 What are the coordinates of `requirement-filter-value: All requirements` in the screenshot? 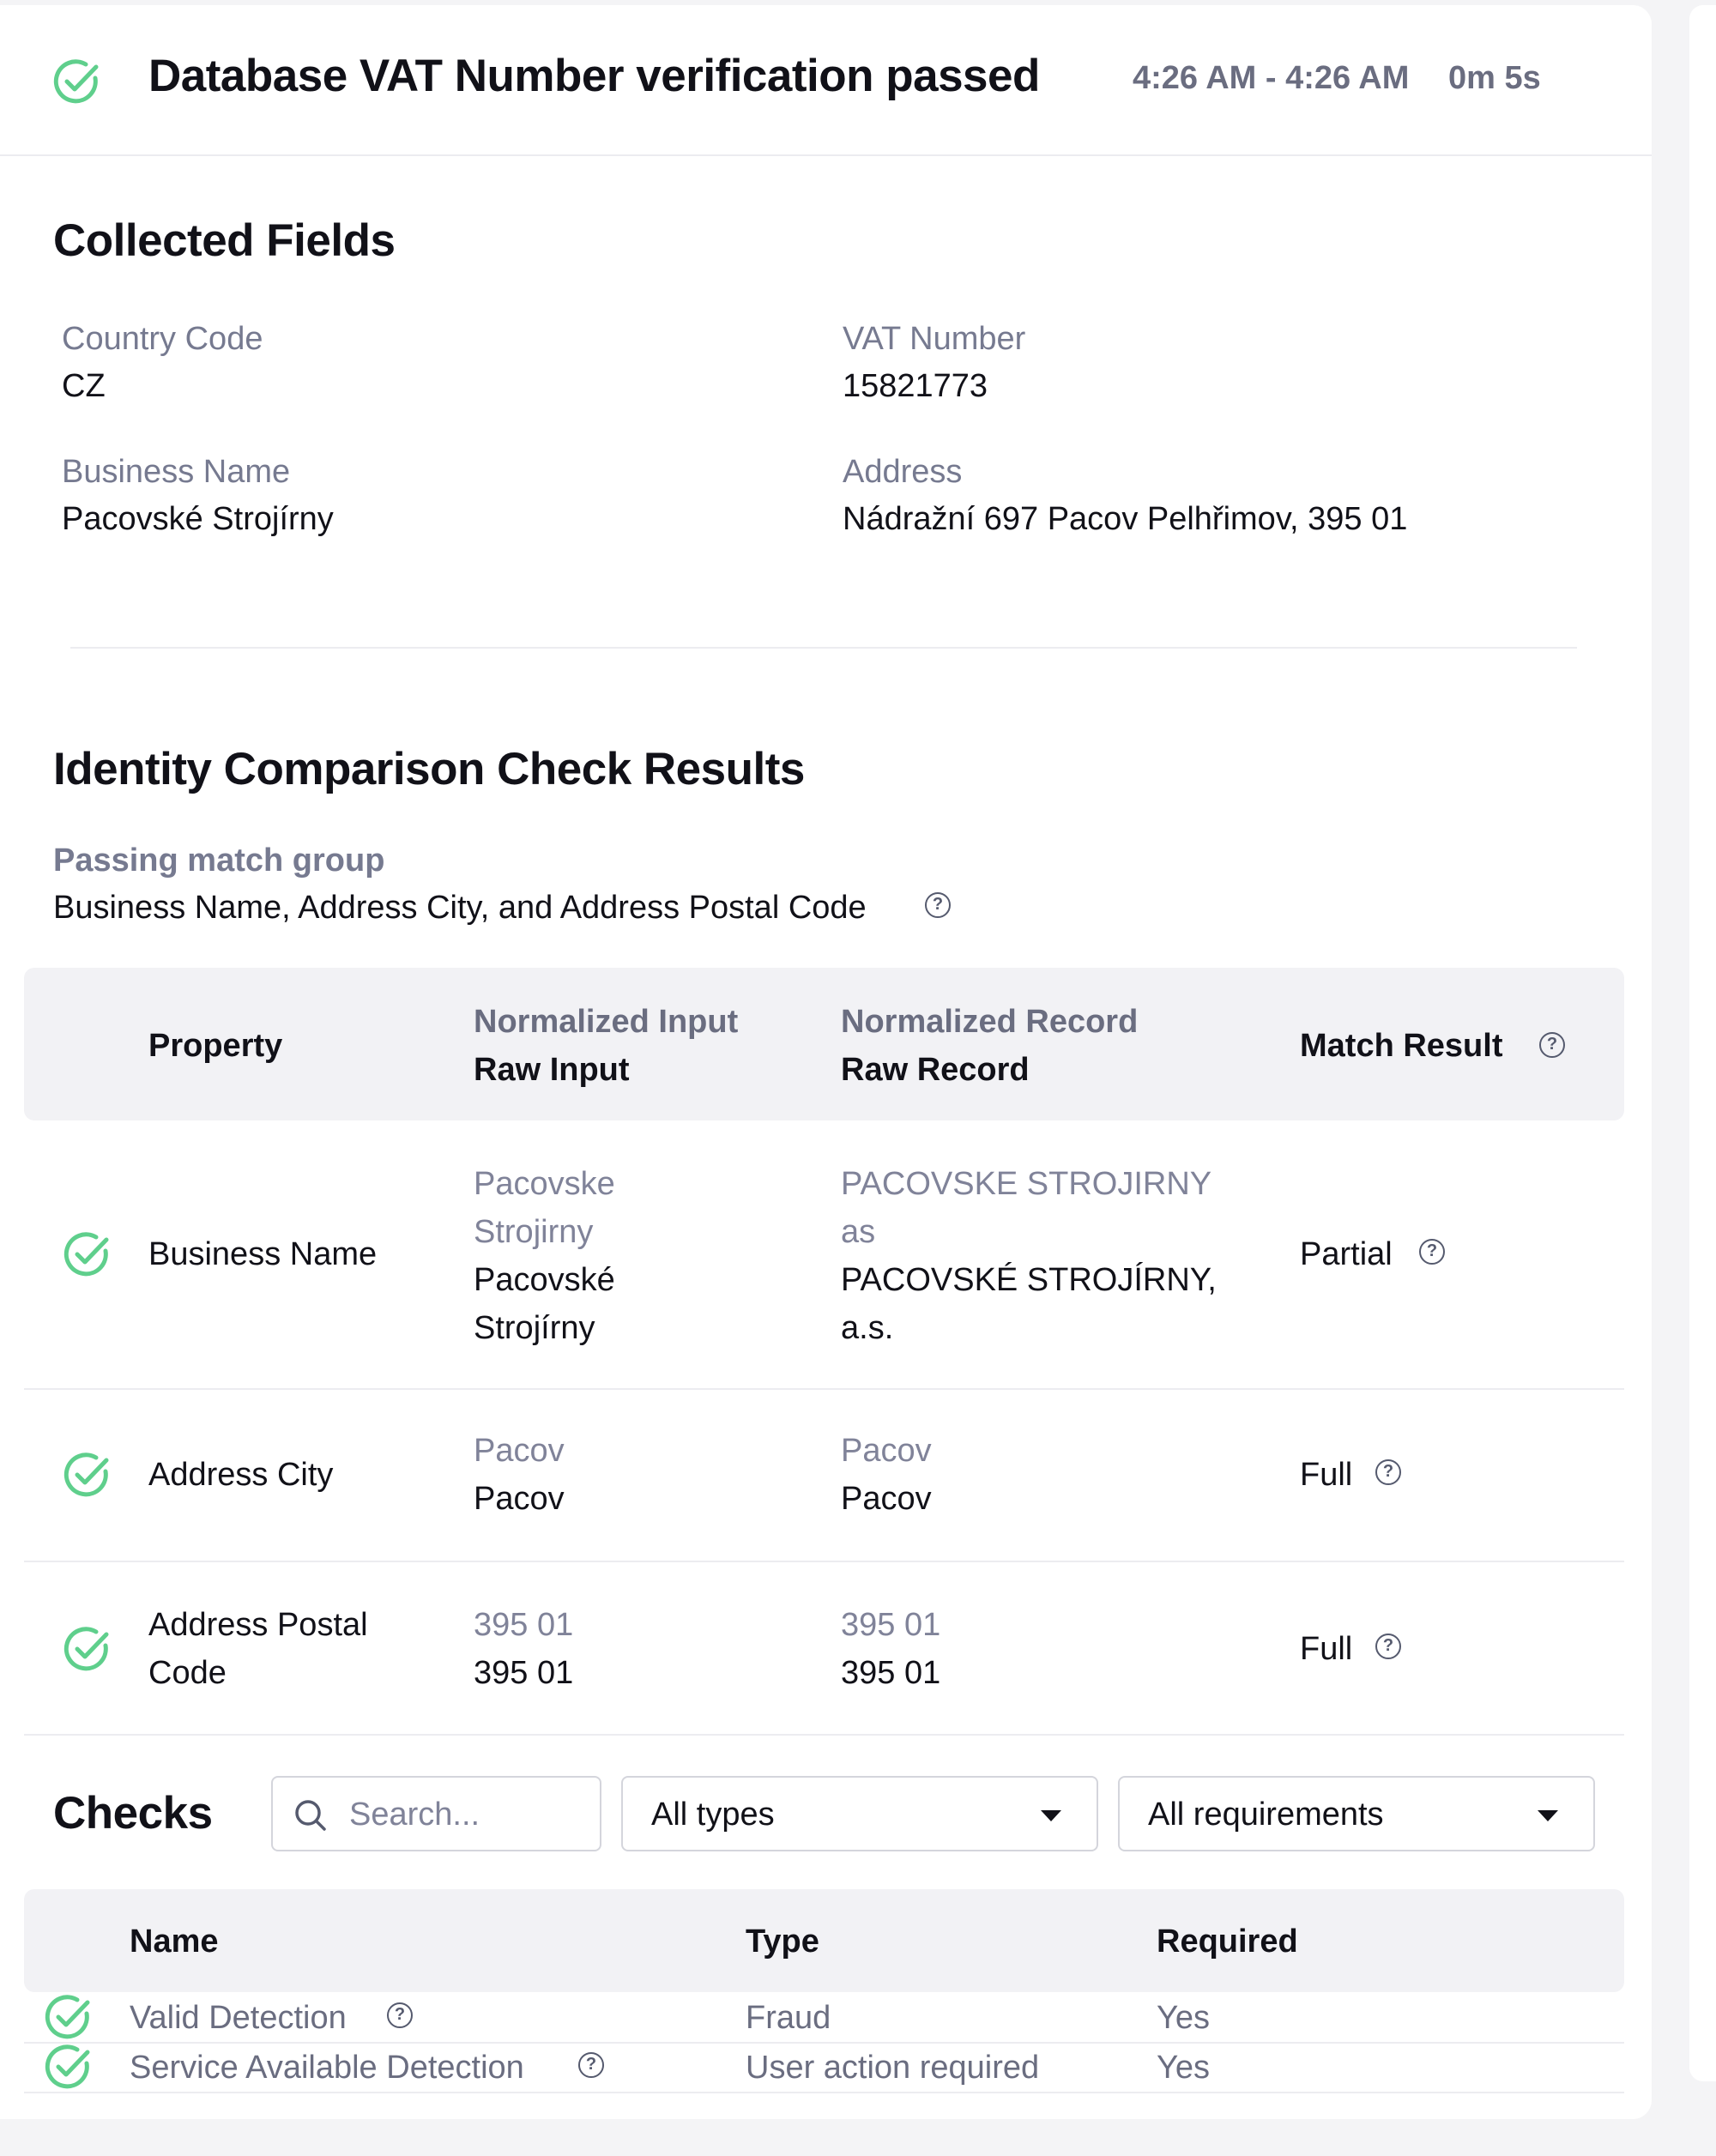 It's located at (1266, 1815).